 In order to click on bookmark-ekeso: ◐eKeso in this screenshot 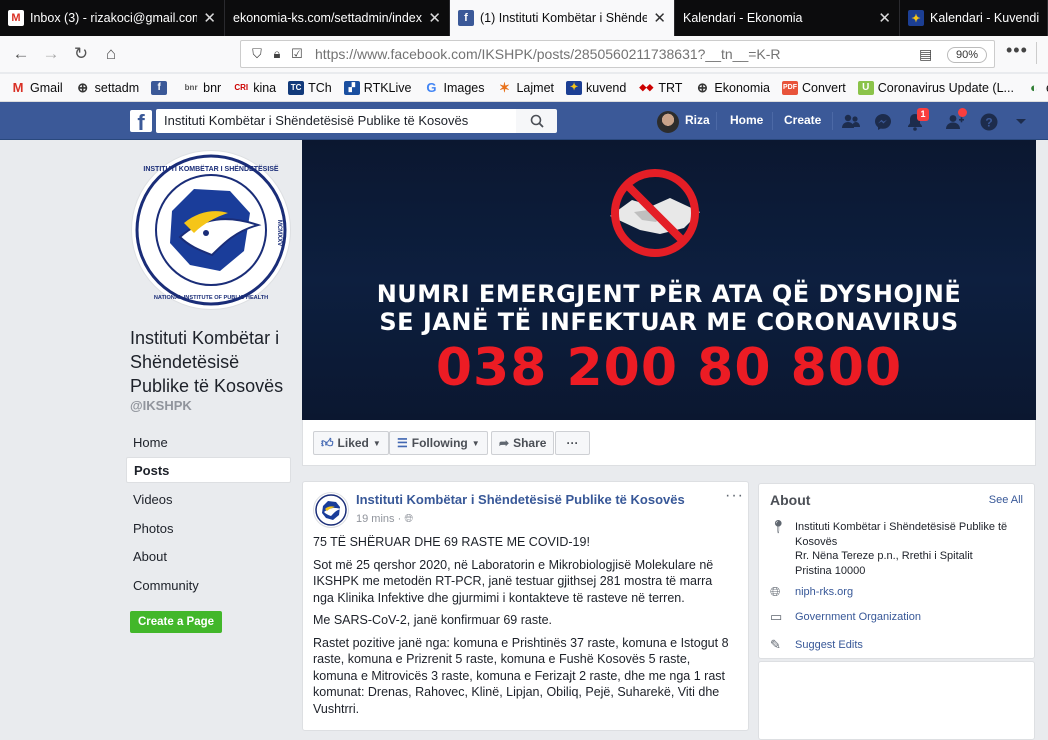, I will do `click(1037, 87)`.